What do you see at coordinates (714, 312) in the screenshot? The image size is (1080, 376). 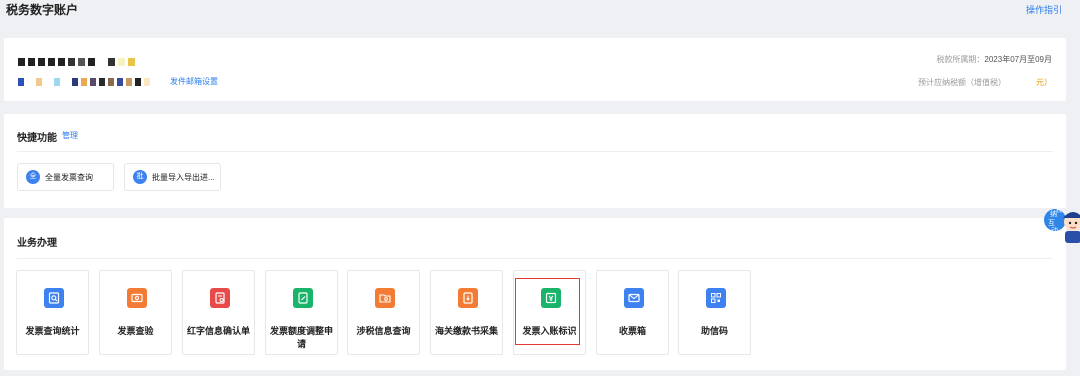 I see `tile-qr-code: 助信码` at bounding box center [714, 312].